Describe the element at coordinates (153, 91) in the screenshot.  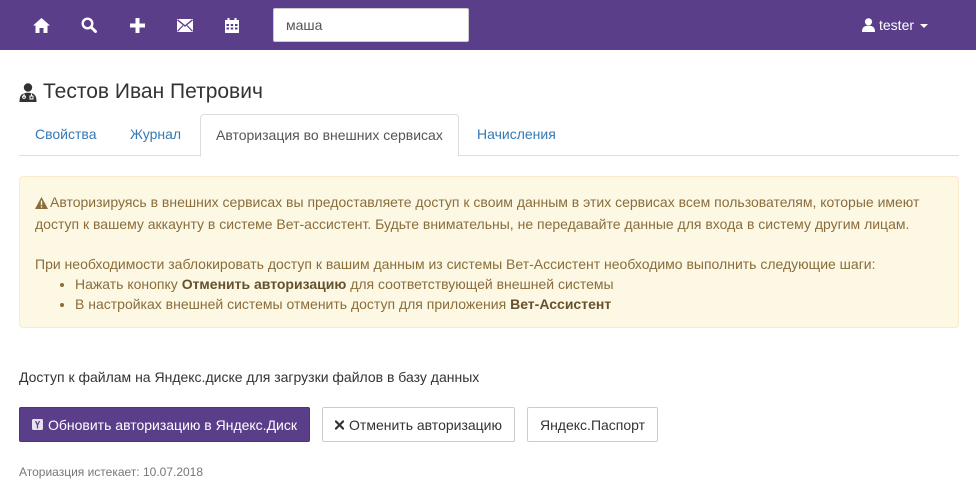
I see `patient-name: Тестов Иван Петрович` at that location.